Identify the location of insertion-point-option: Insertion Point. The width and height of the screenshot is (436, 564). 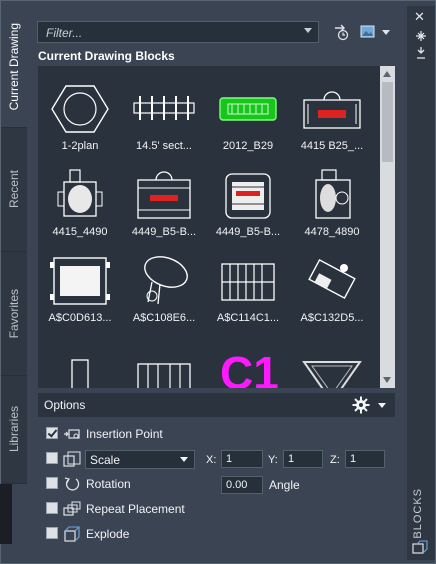
(146, 434).